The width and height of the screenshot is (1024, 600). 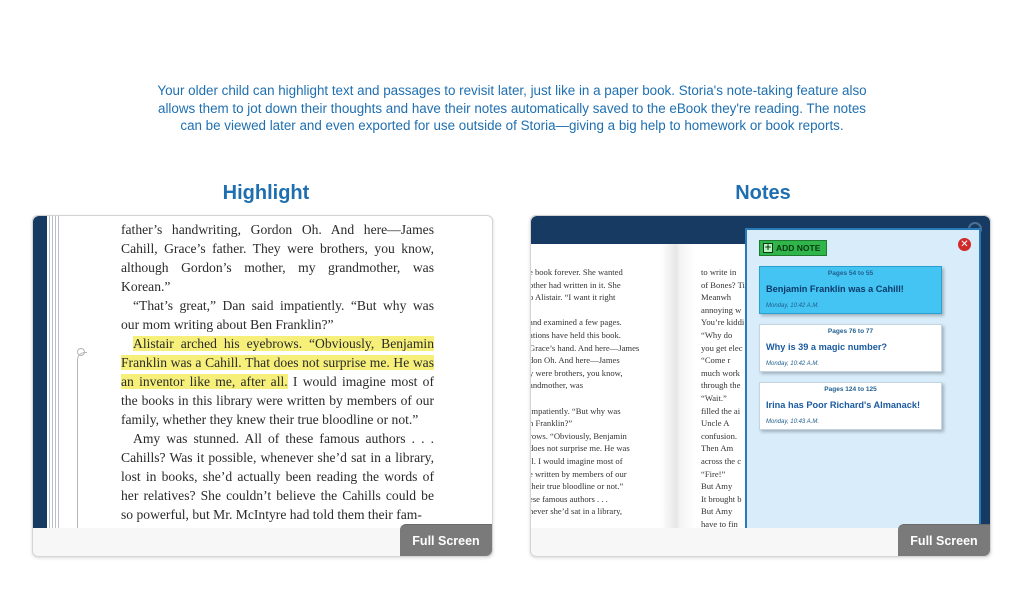 What do you see at coordinates (576, 410) in the screenshot?
I see `book-line: impatiently. “But why was` at bounding box center [576, 410].